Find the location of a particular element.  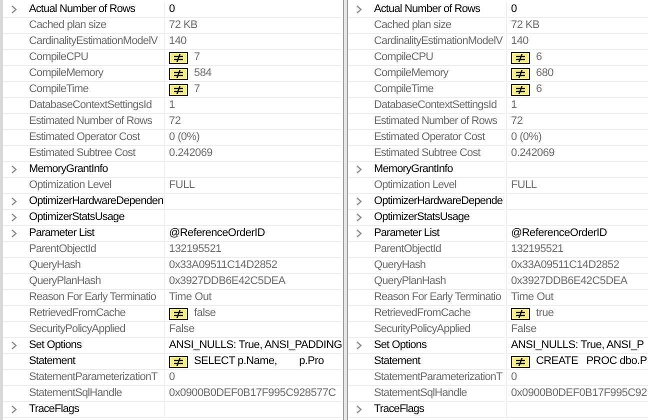

property-name: Cached plan size is located at coordinates (67, 25).